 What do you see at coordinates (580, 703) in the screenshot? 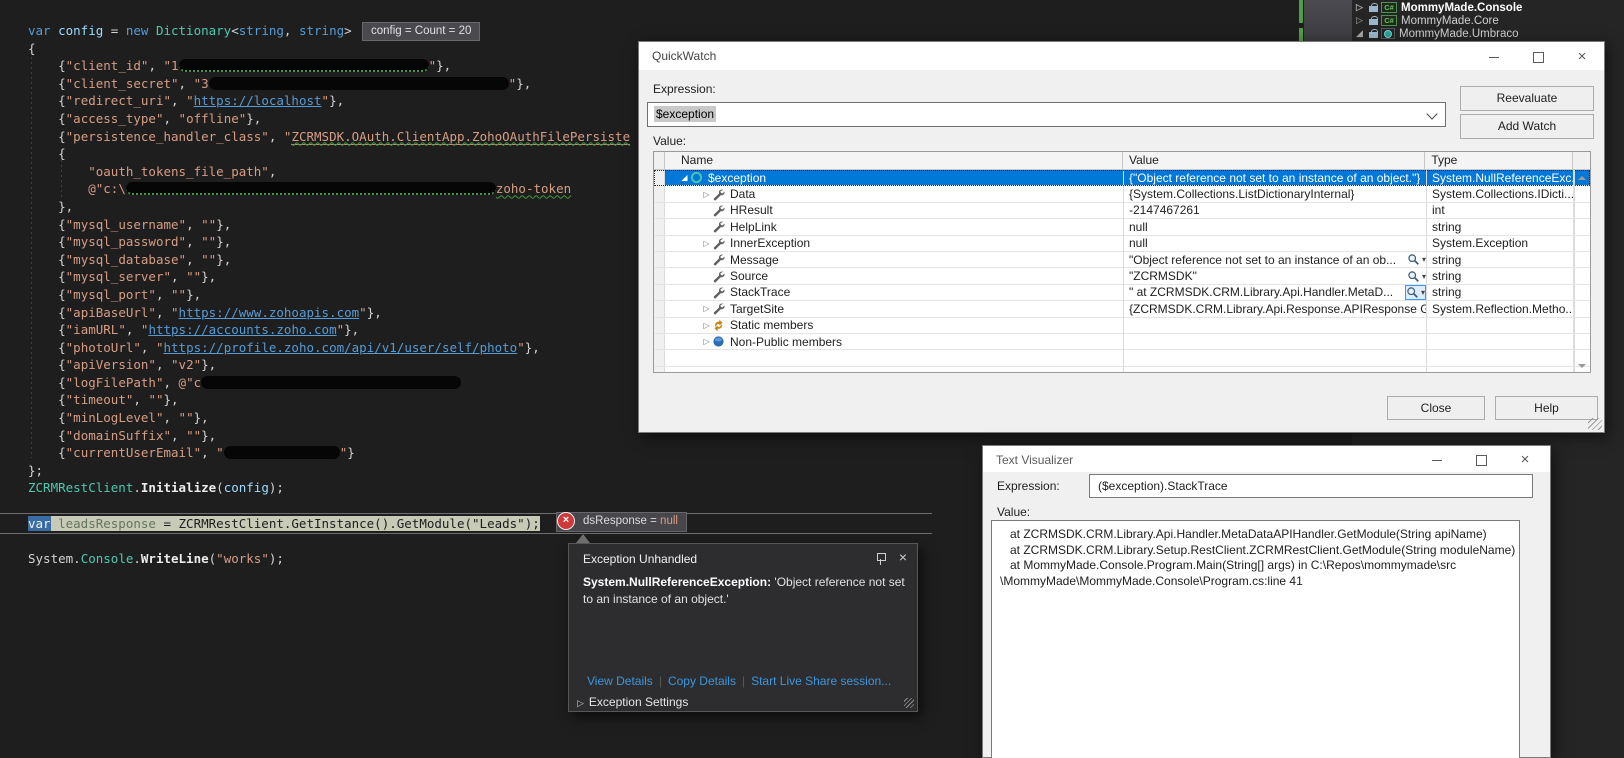
I see `chevron-right-icon: ▷` at bounding box center [580, 703].